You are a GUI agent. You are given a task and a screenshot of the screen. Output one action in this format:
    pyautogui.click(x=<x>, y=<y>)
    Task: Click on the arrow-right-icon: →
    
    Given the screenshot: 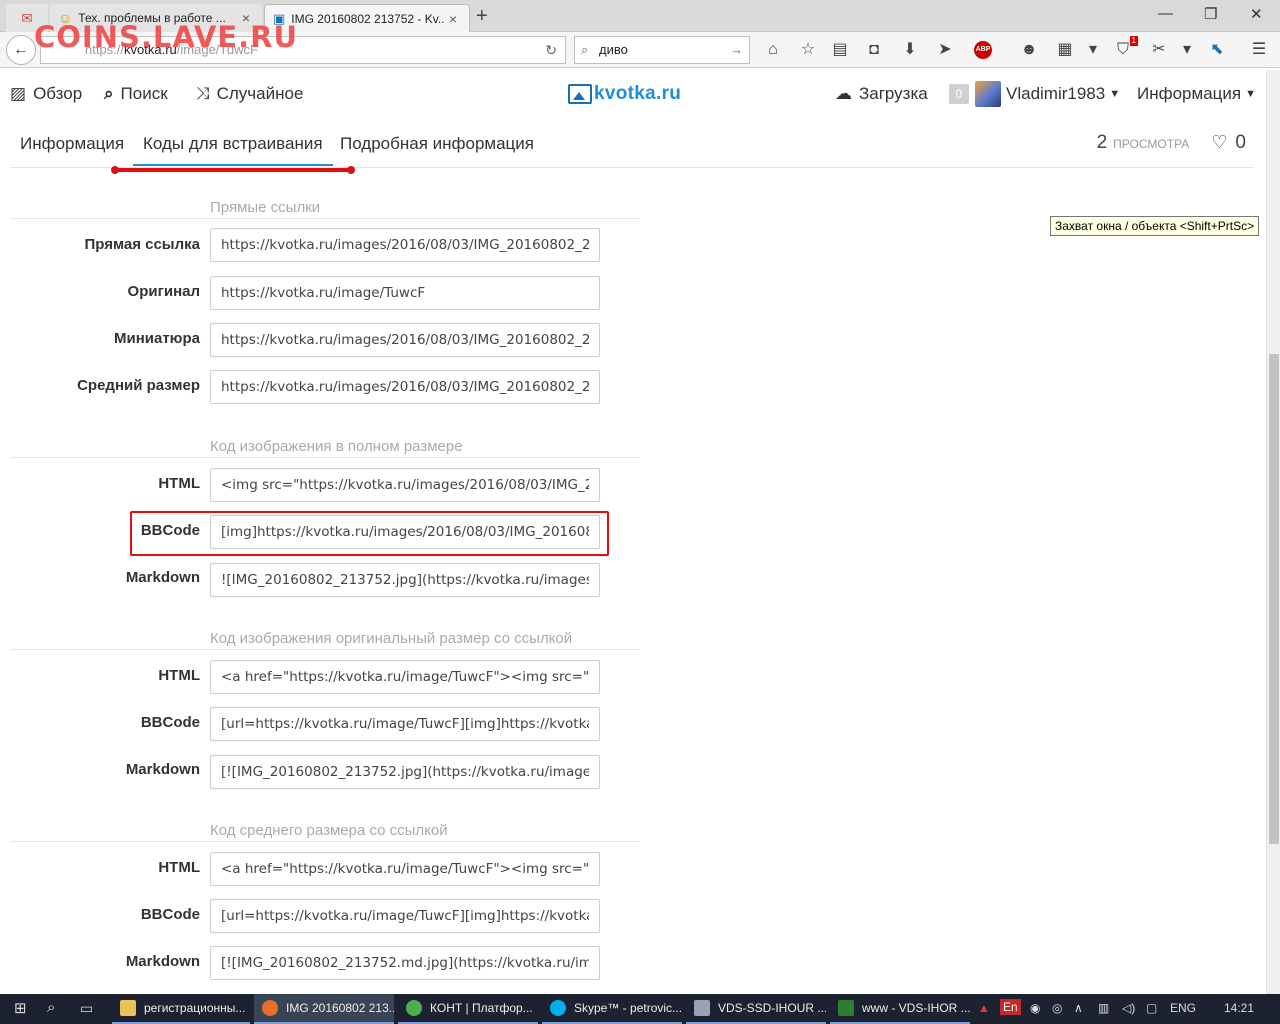 What is the action you would take?
    pyautogui.click(x=736, y=50)
    